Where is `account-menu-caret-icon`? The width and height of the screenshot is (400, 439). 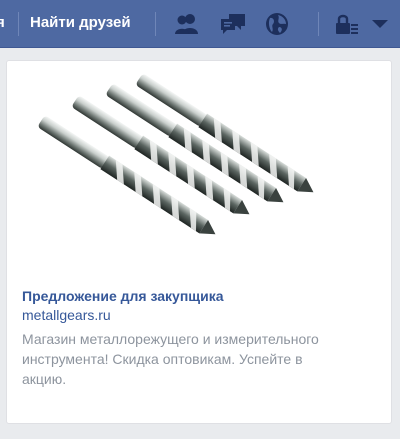 account-menu-caret-icon is located at coordinates (381, 24).